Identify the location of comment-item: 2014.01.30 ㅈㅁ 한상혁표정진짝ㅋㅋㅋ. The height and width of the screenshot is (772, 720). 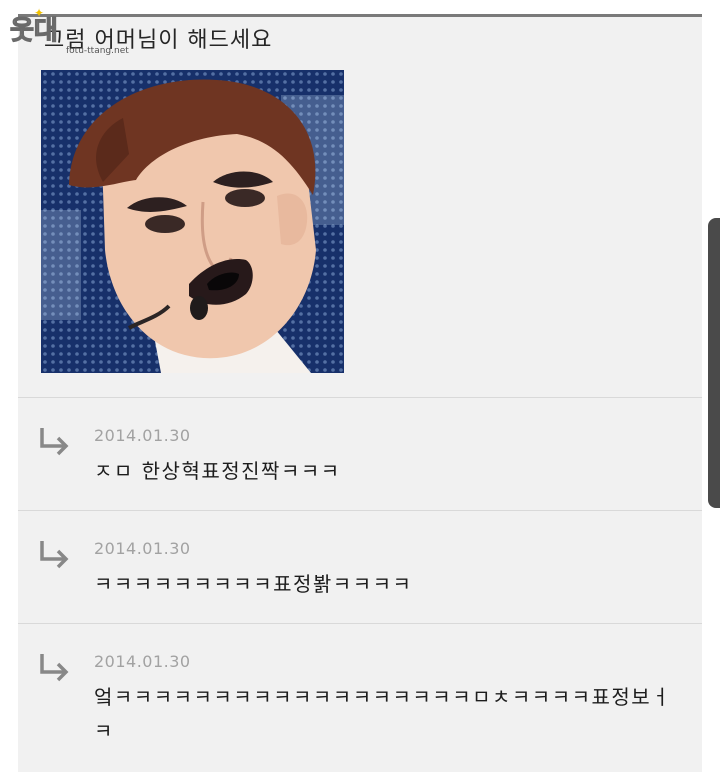
(360, 454).